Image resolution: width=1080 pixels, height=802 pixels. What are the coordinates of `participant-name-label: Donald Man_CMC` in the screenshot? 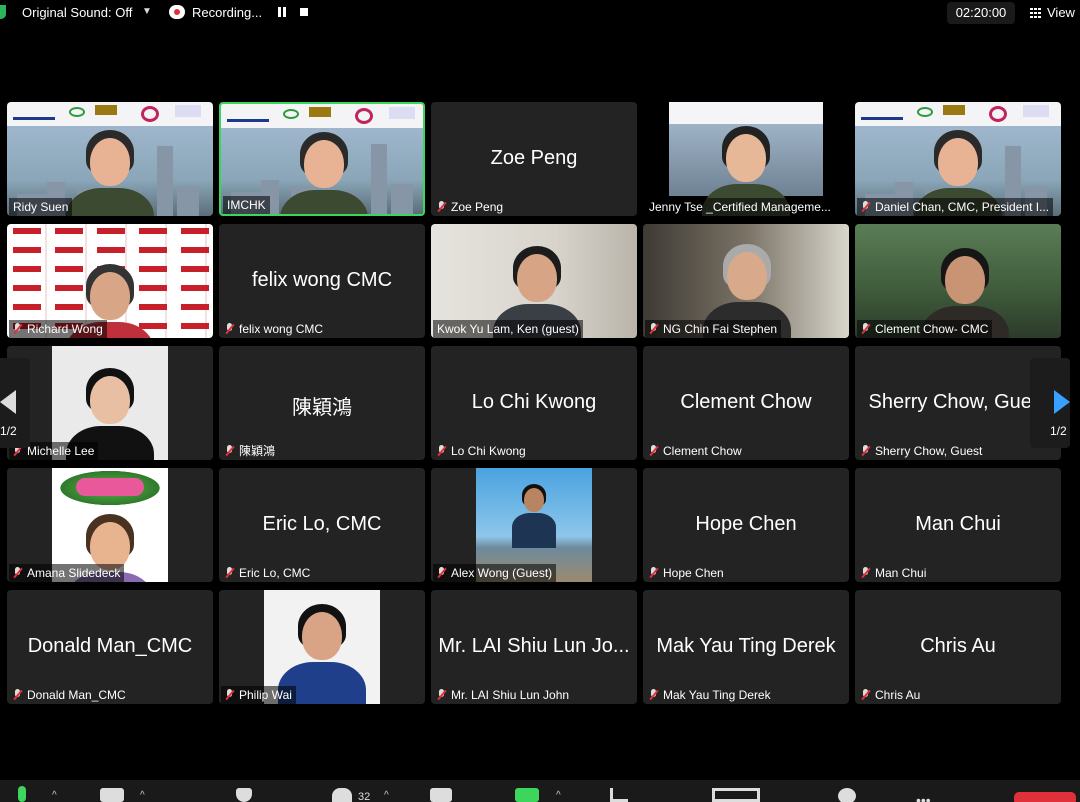 It's located at (69, 695).